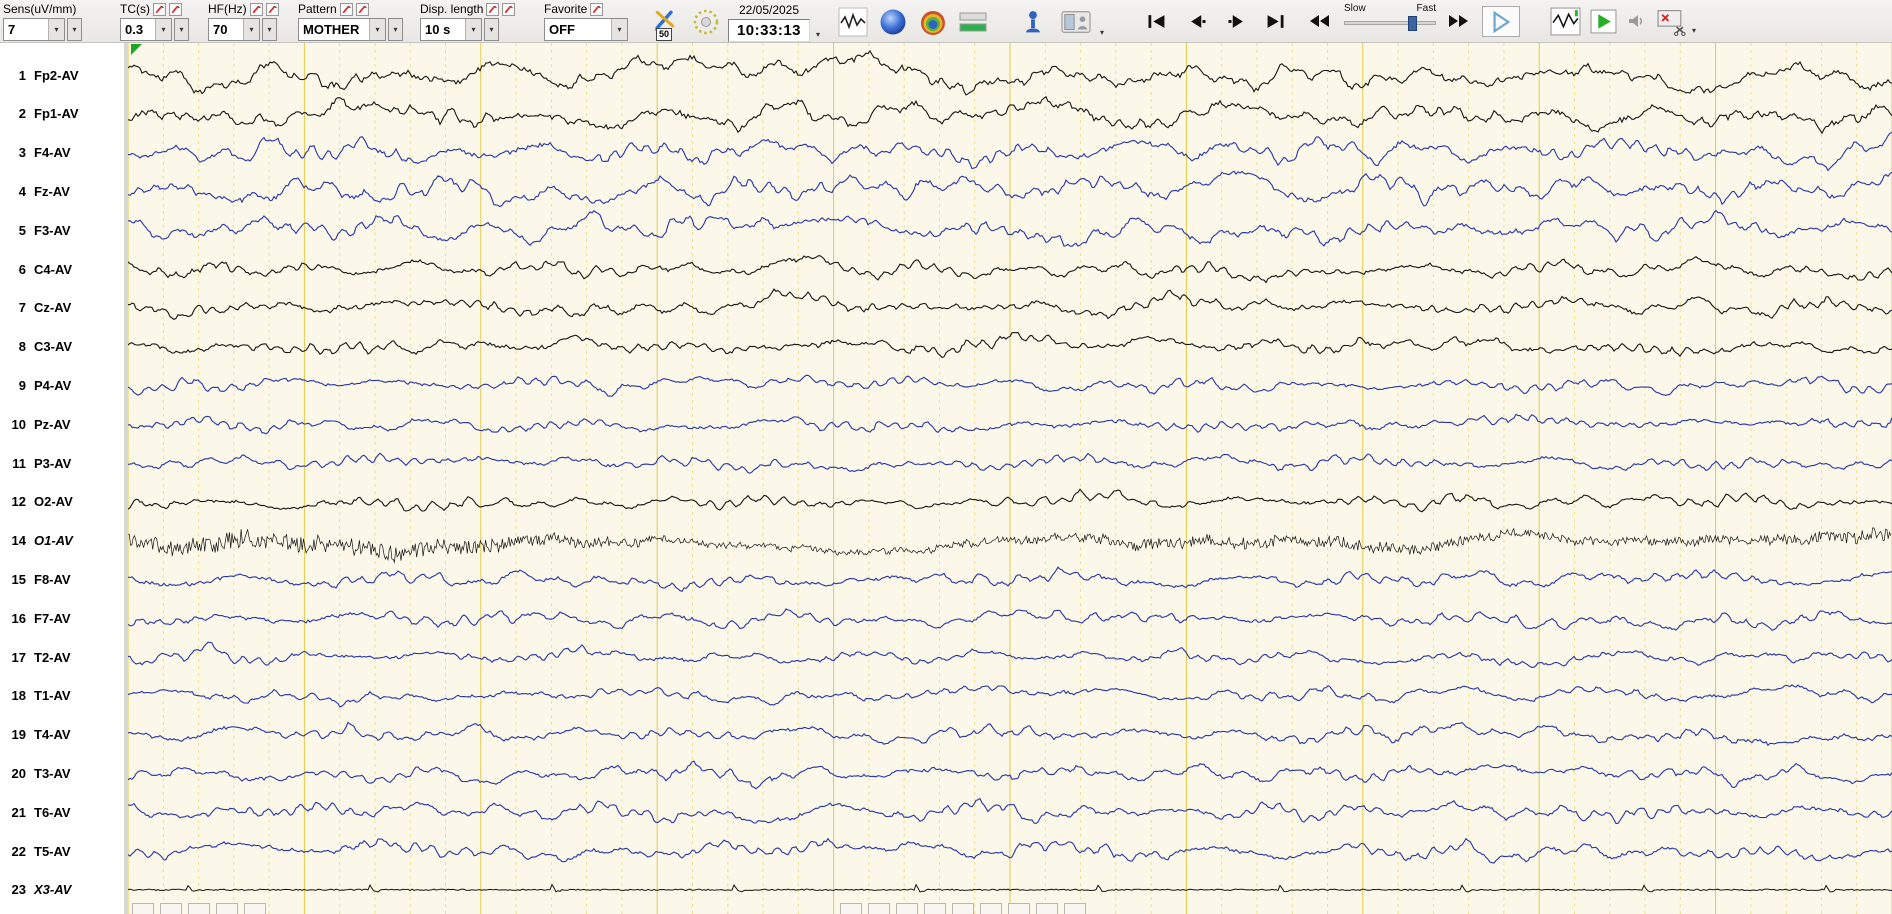 This screenshot has width=1892, height=914. Describe the element at coordinates (35, 696) in the screenshot. I see `channel-row: 18 T1-AV` at that location.